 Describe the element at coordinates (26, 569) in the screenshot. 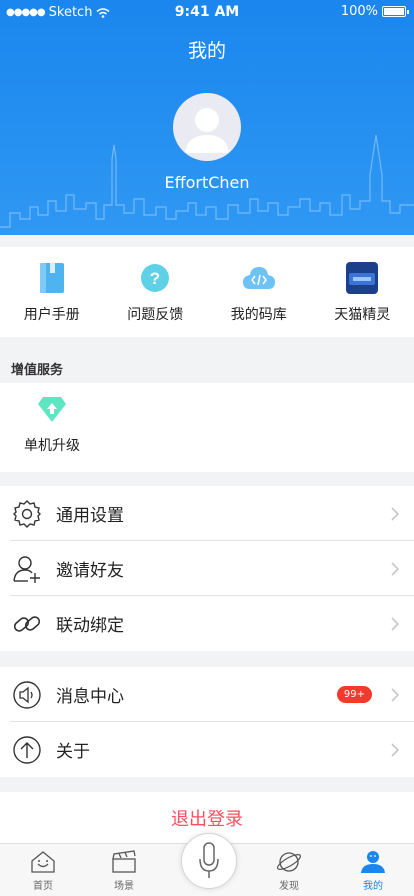

I see `add-user-icon` at that location.